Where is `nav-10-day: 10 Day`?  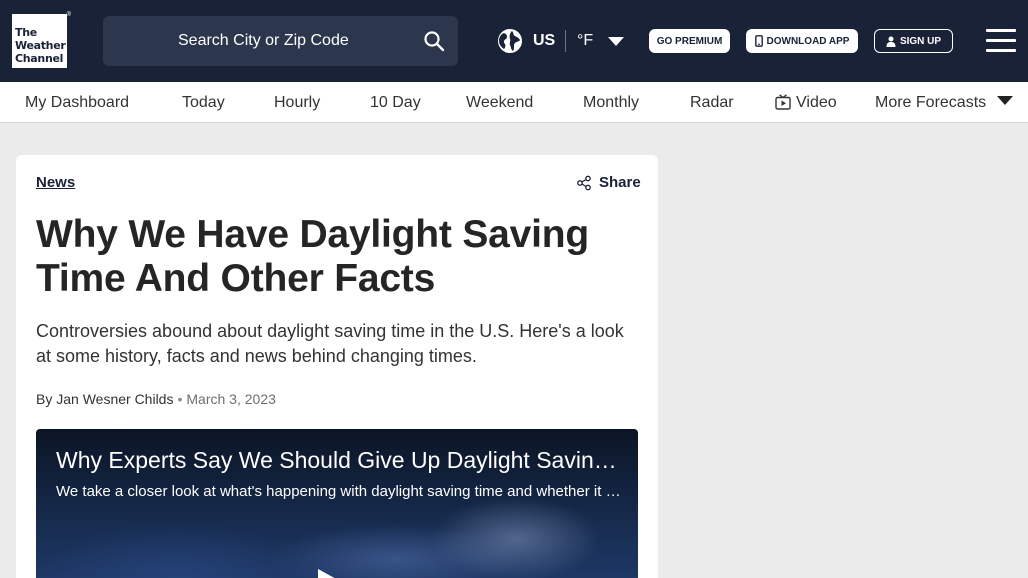
nav-10-day: 10 Day is located at coordinates (395, 103).